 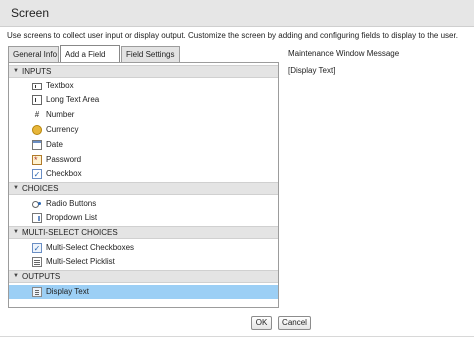 What do you see at coordinates (30, 13) in the screenshot?
I see `dialog-title: Screen` at bounding box center [30, 13].